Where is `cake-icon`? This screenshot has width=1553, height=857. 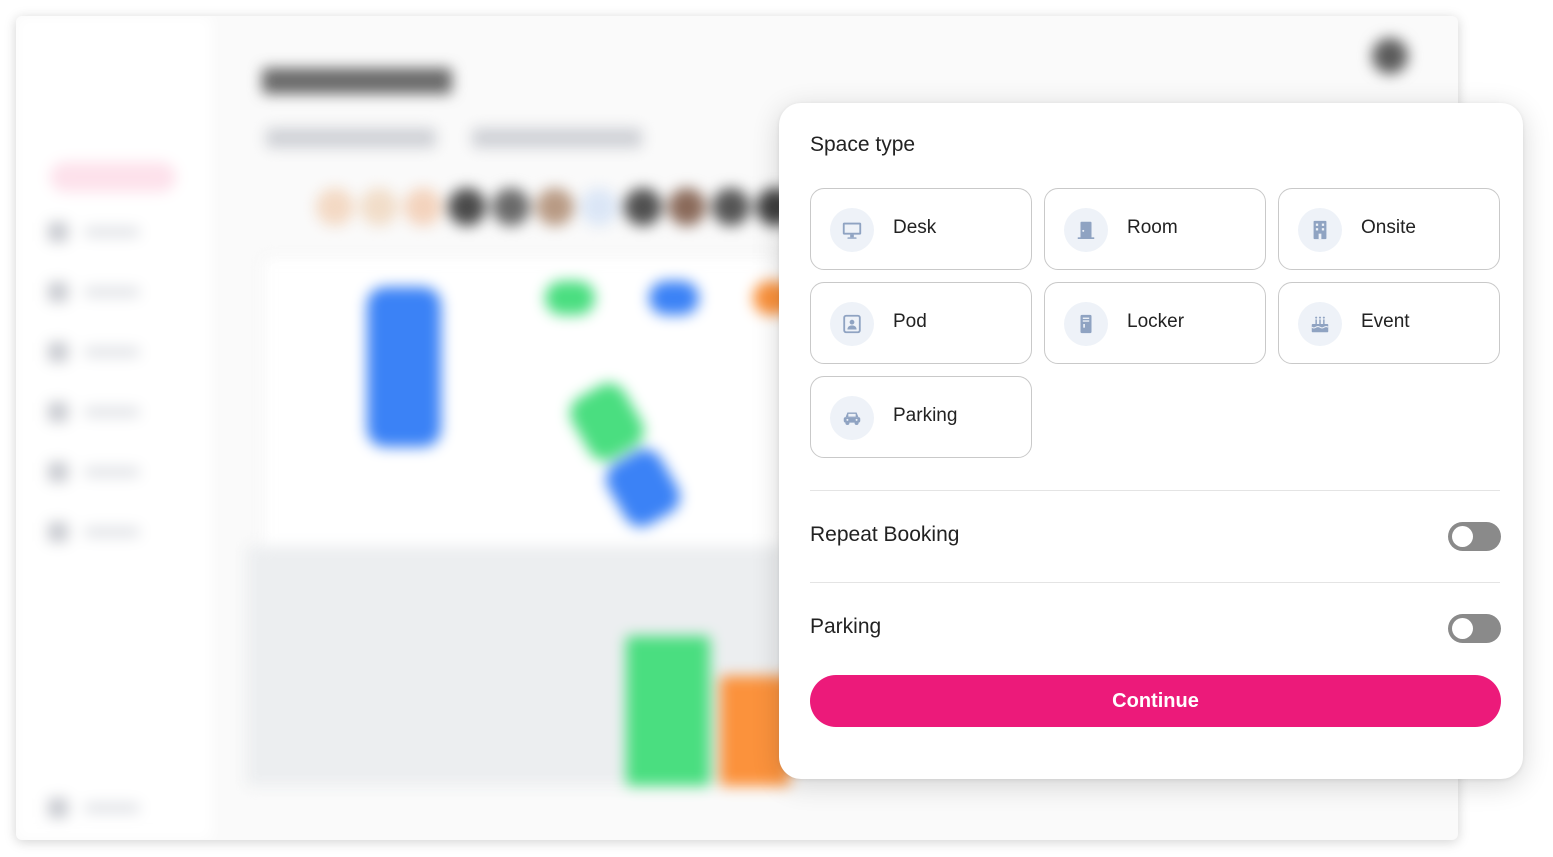 cake-icon is located at coordinates (1320, 324).